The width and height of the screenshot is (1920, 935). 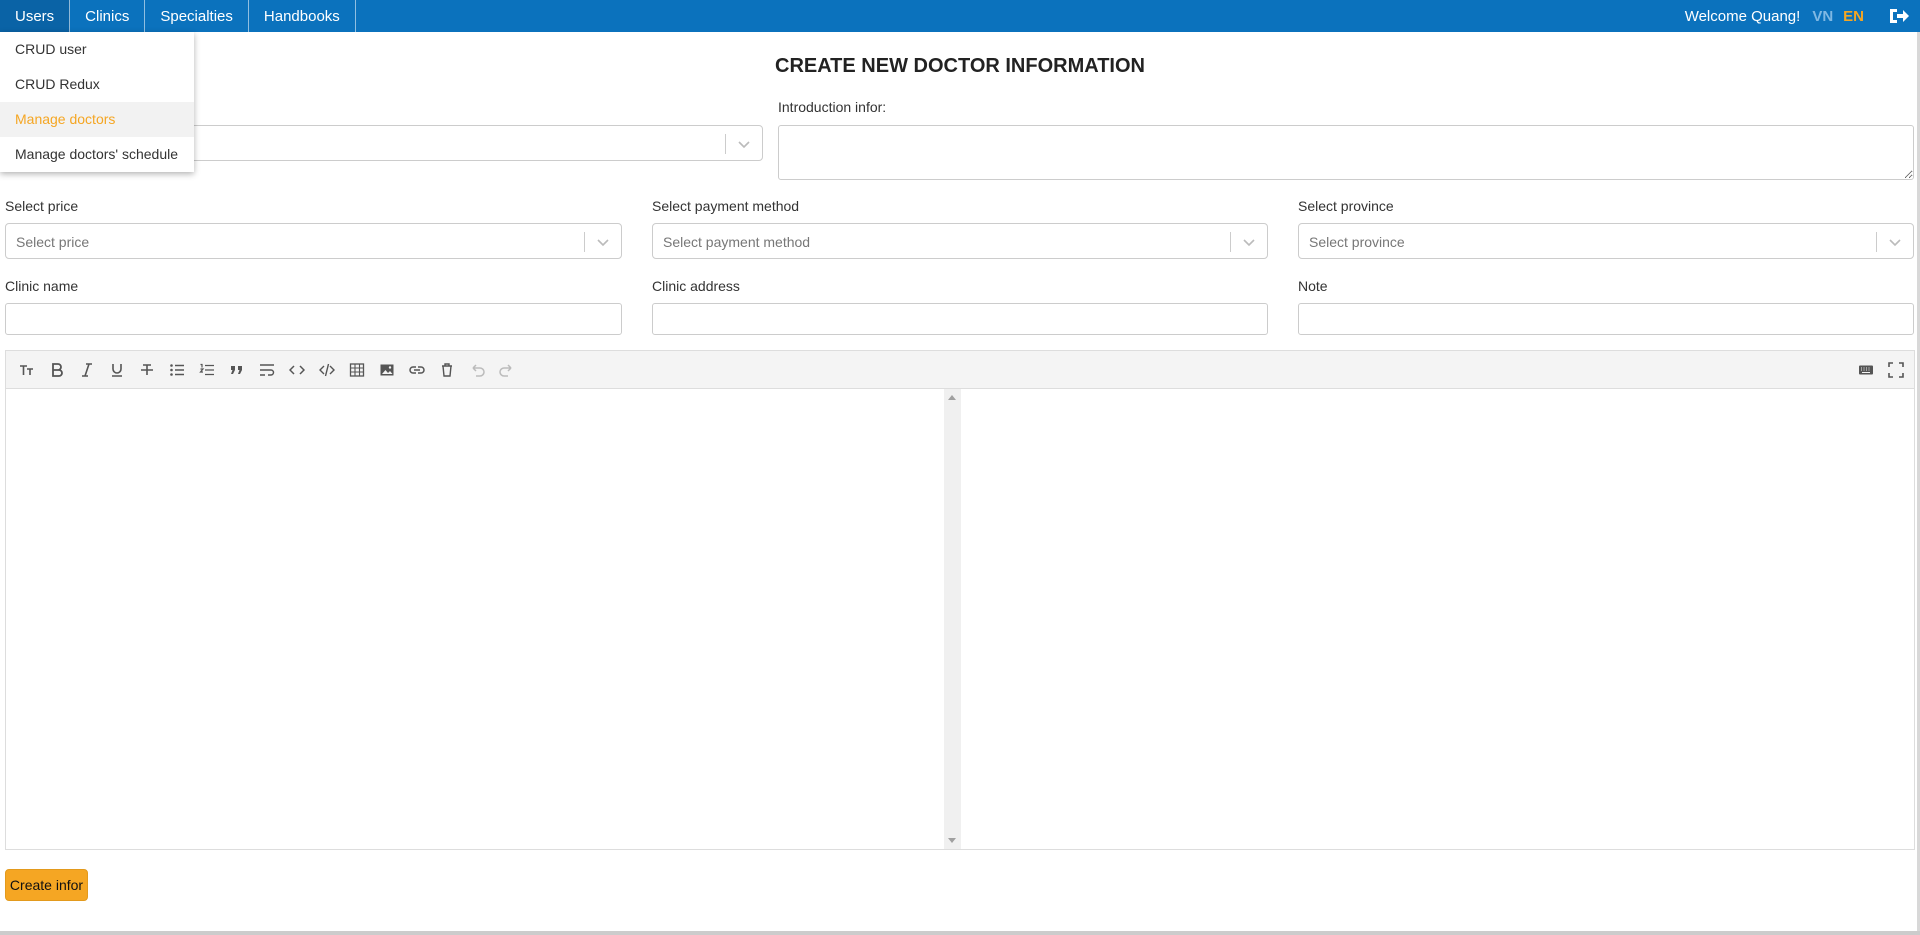 I want to click on fullscreen-icon, so click(x=1896, y=370).